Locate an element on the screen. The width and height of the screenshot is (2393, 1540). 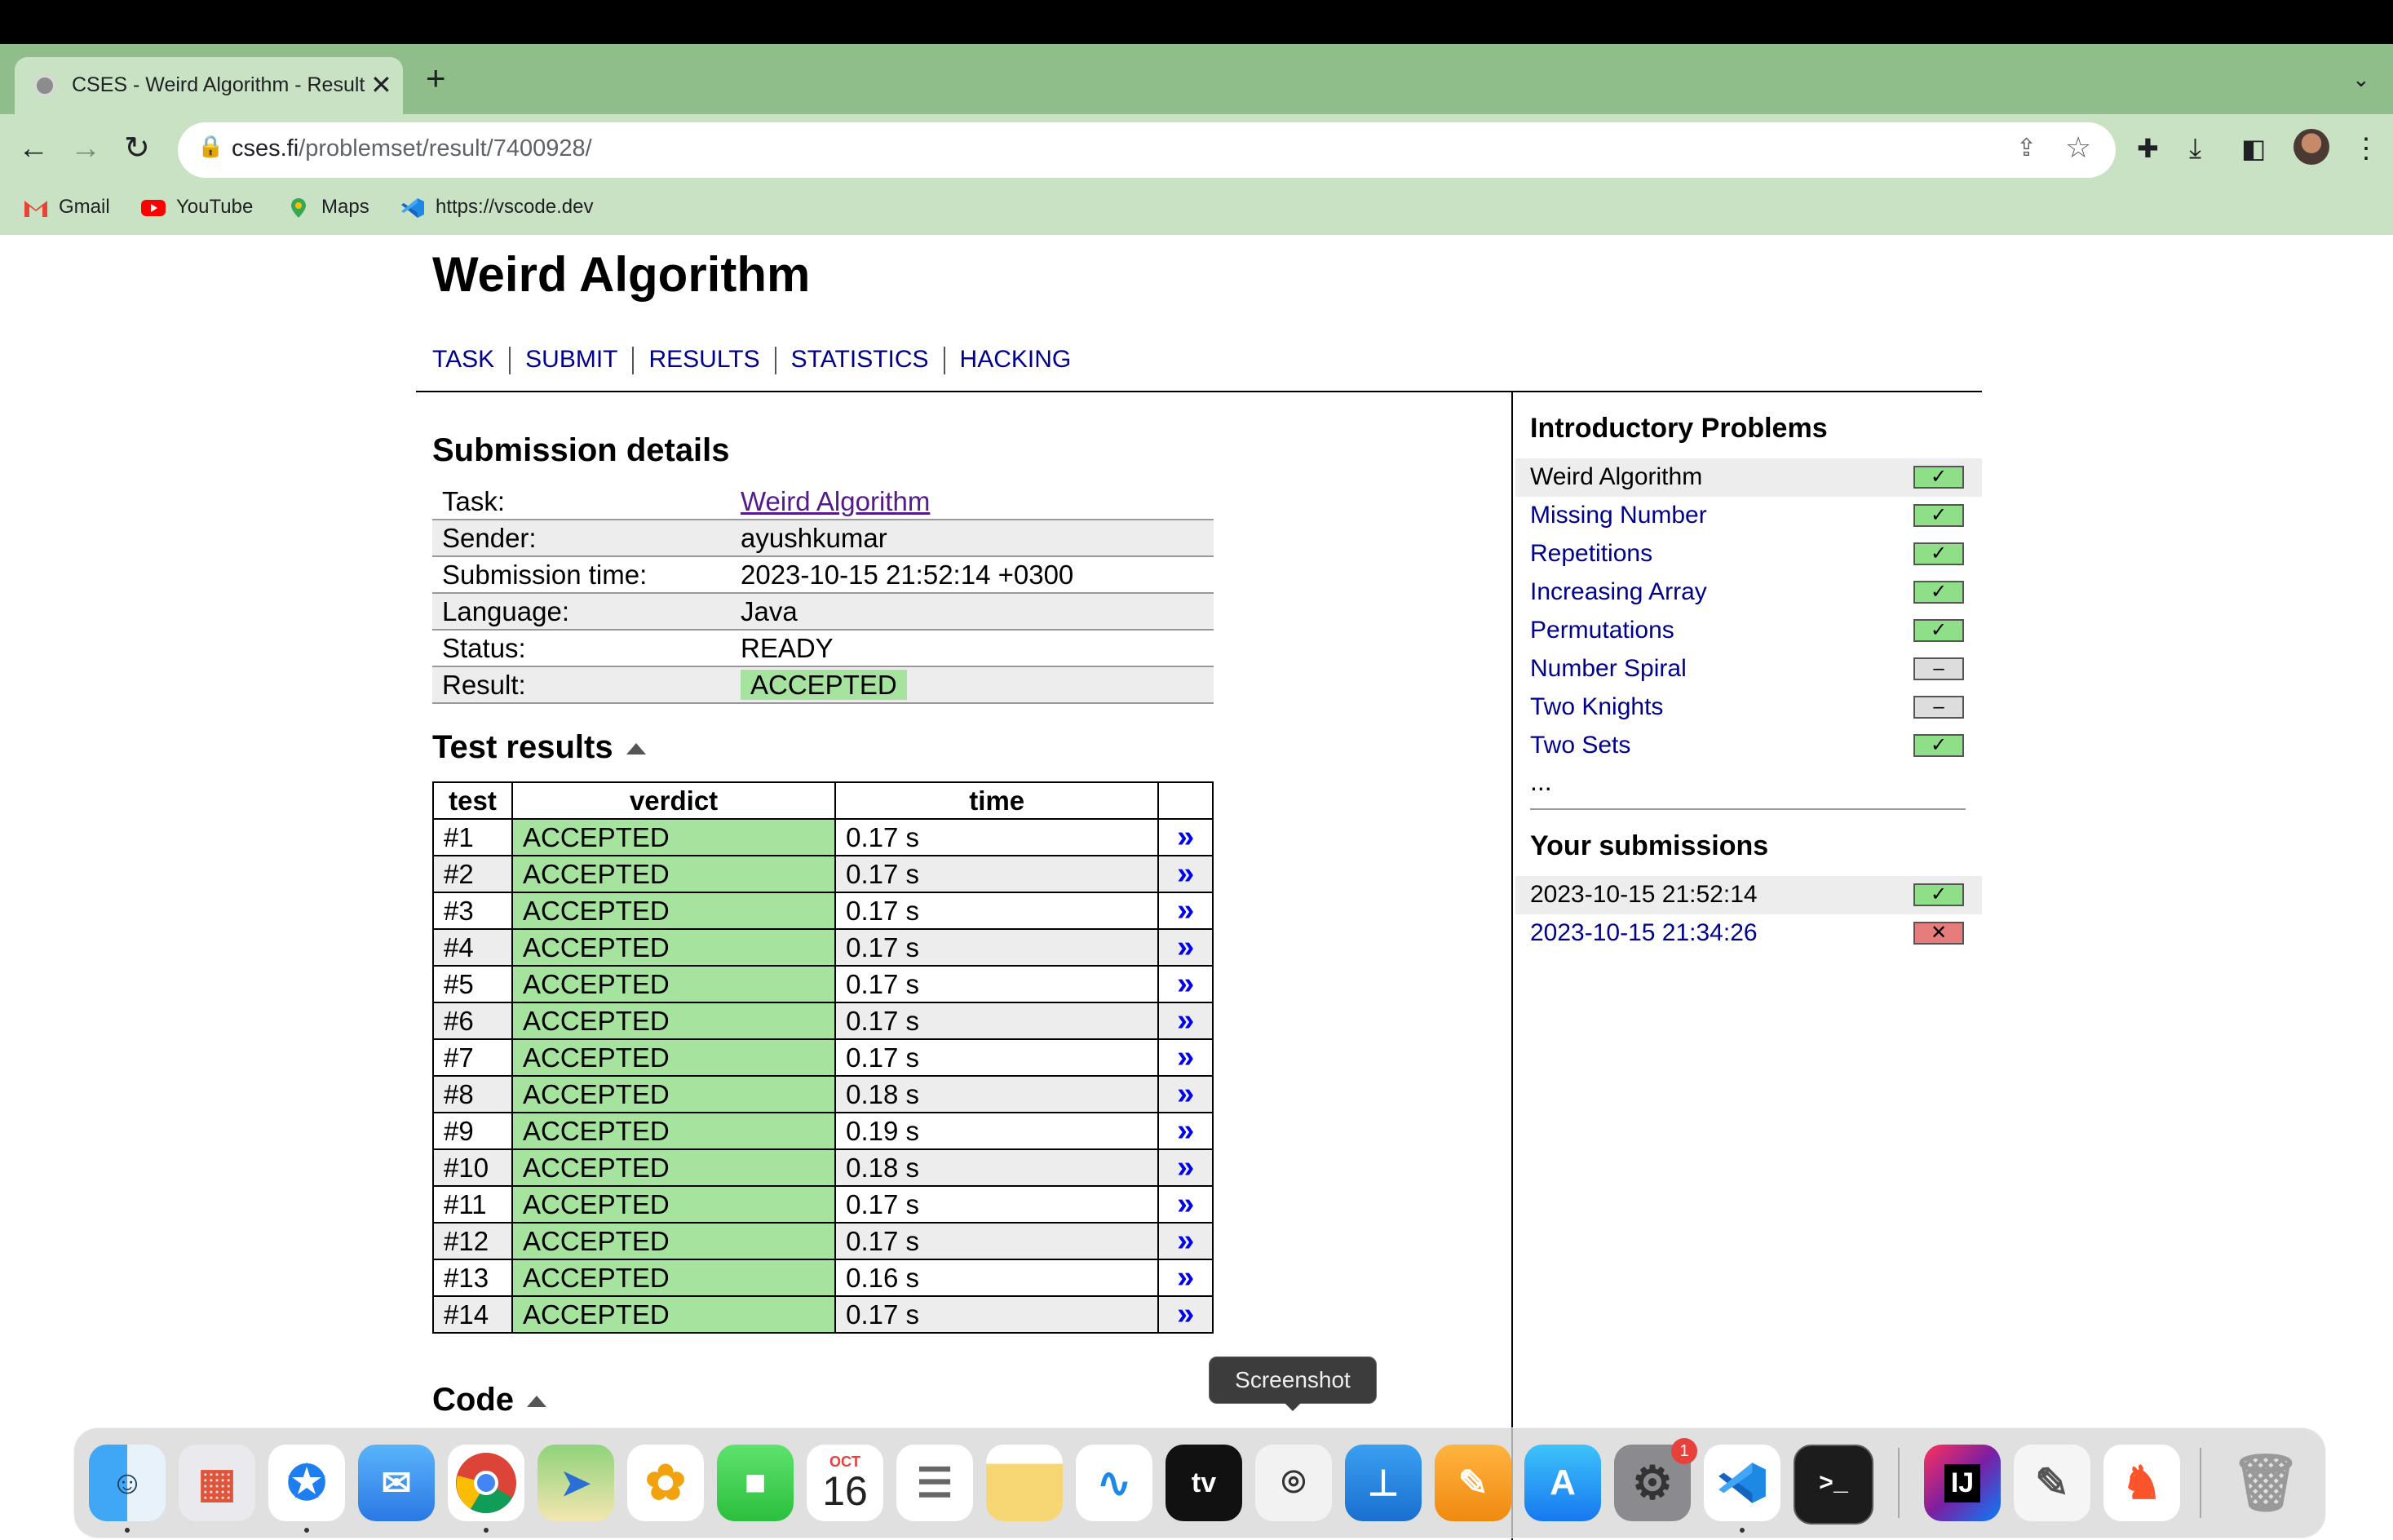
calendar-icon: OCT 16 is located at coordinates (845, 1483).